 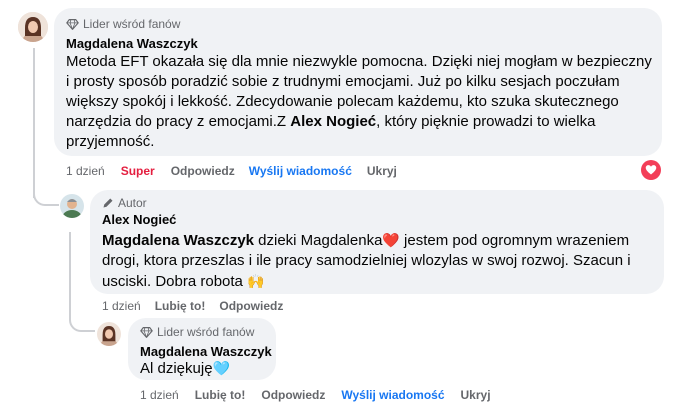 I want to click on badge-label: Autor, so click(x=132, y=203).